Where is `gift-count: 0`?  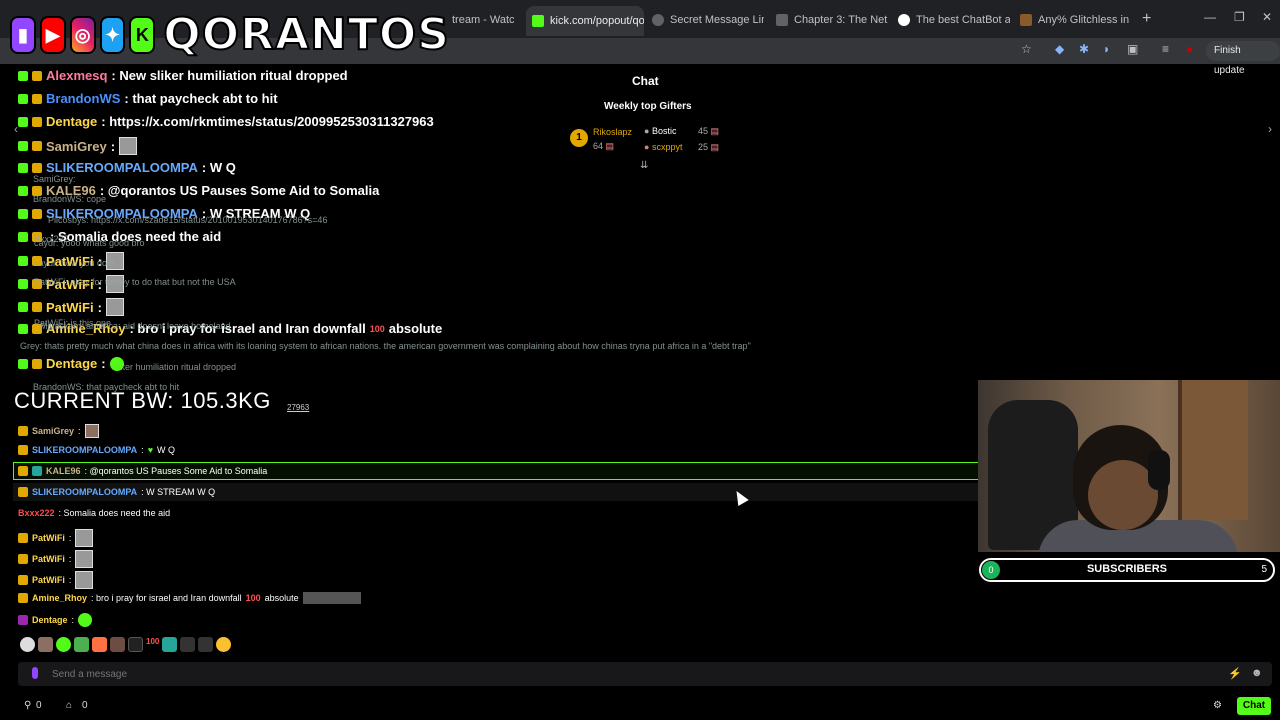 gift-count: 0 is located at coordinates (85, 705).